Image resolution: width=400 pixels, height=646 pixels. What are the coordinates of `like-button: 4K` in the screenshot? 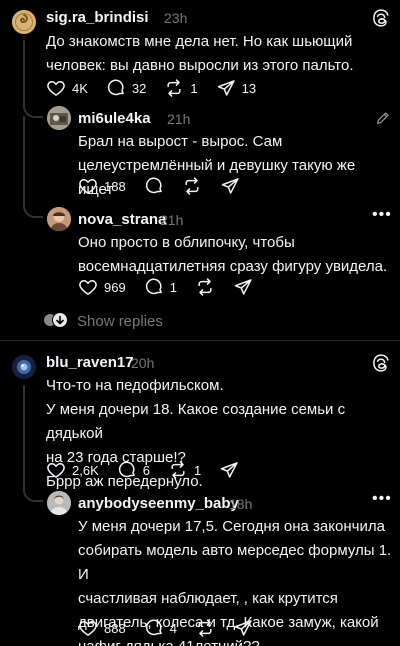 It's located at (67, 88).